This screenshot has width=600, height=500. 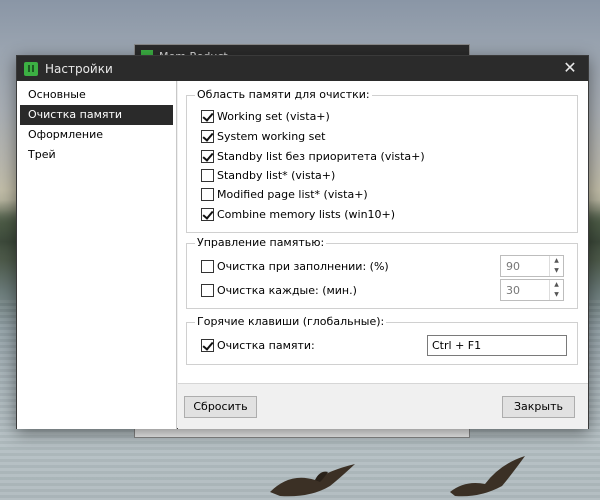 What do you see at coordinates (96, 155) in the screenshot?
I see `sidebar-item-tray: Трей` at bounding box center [96, 155].